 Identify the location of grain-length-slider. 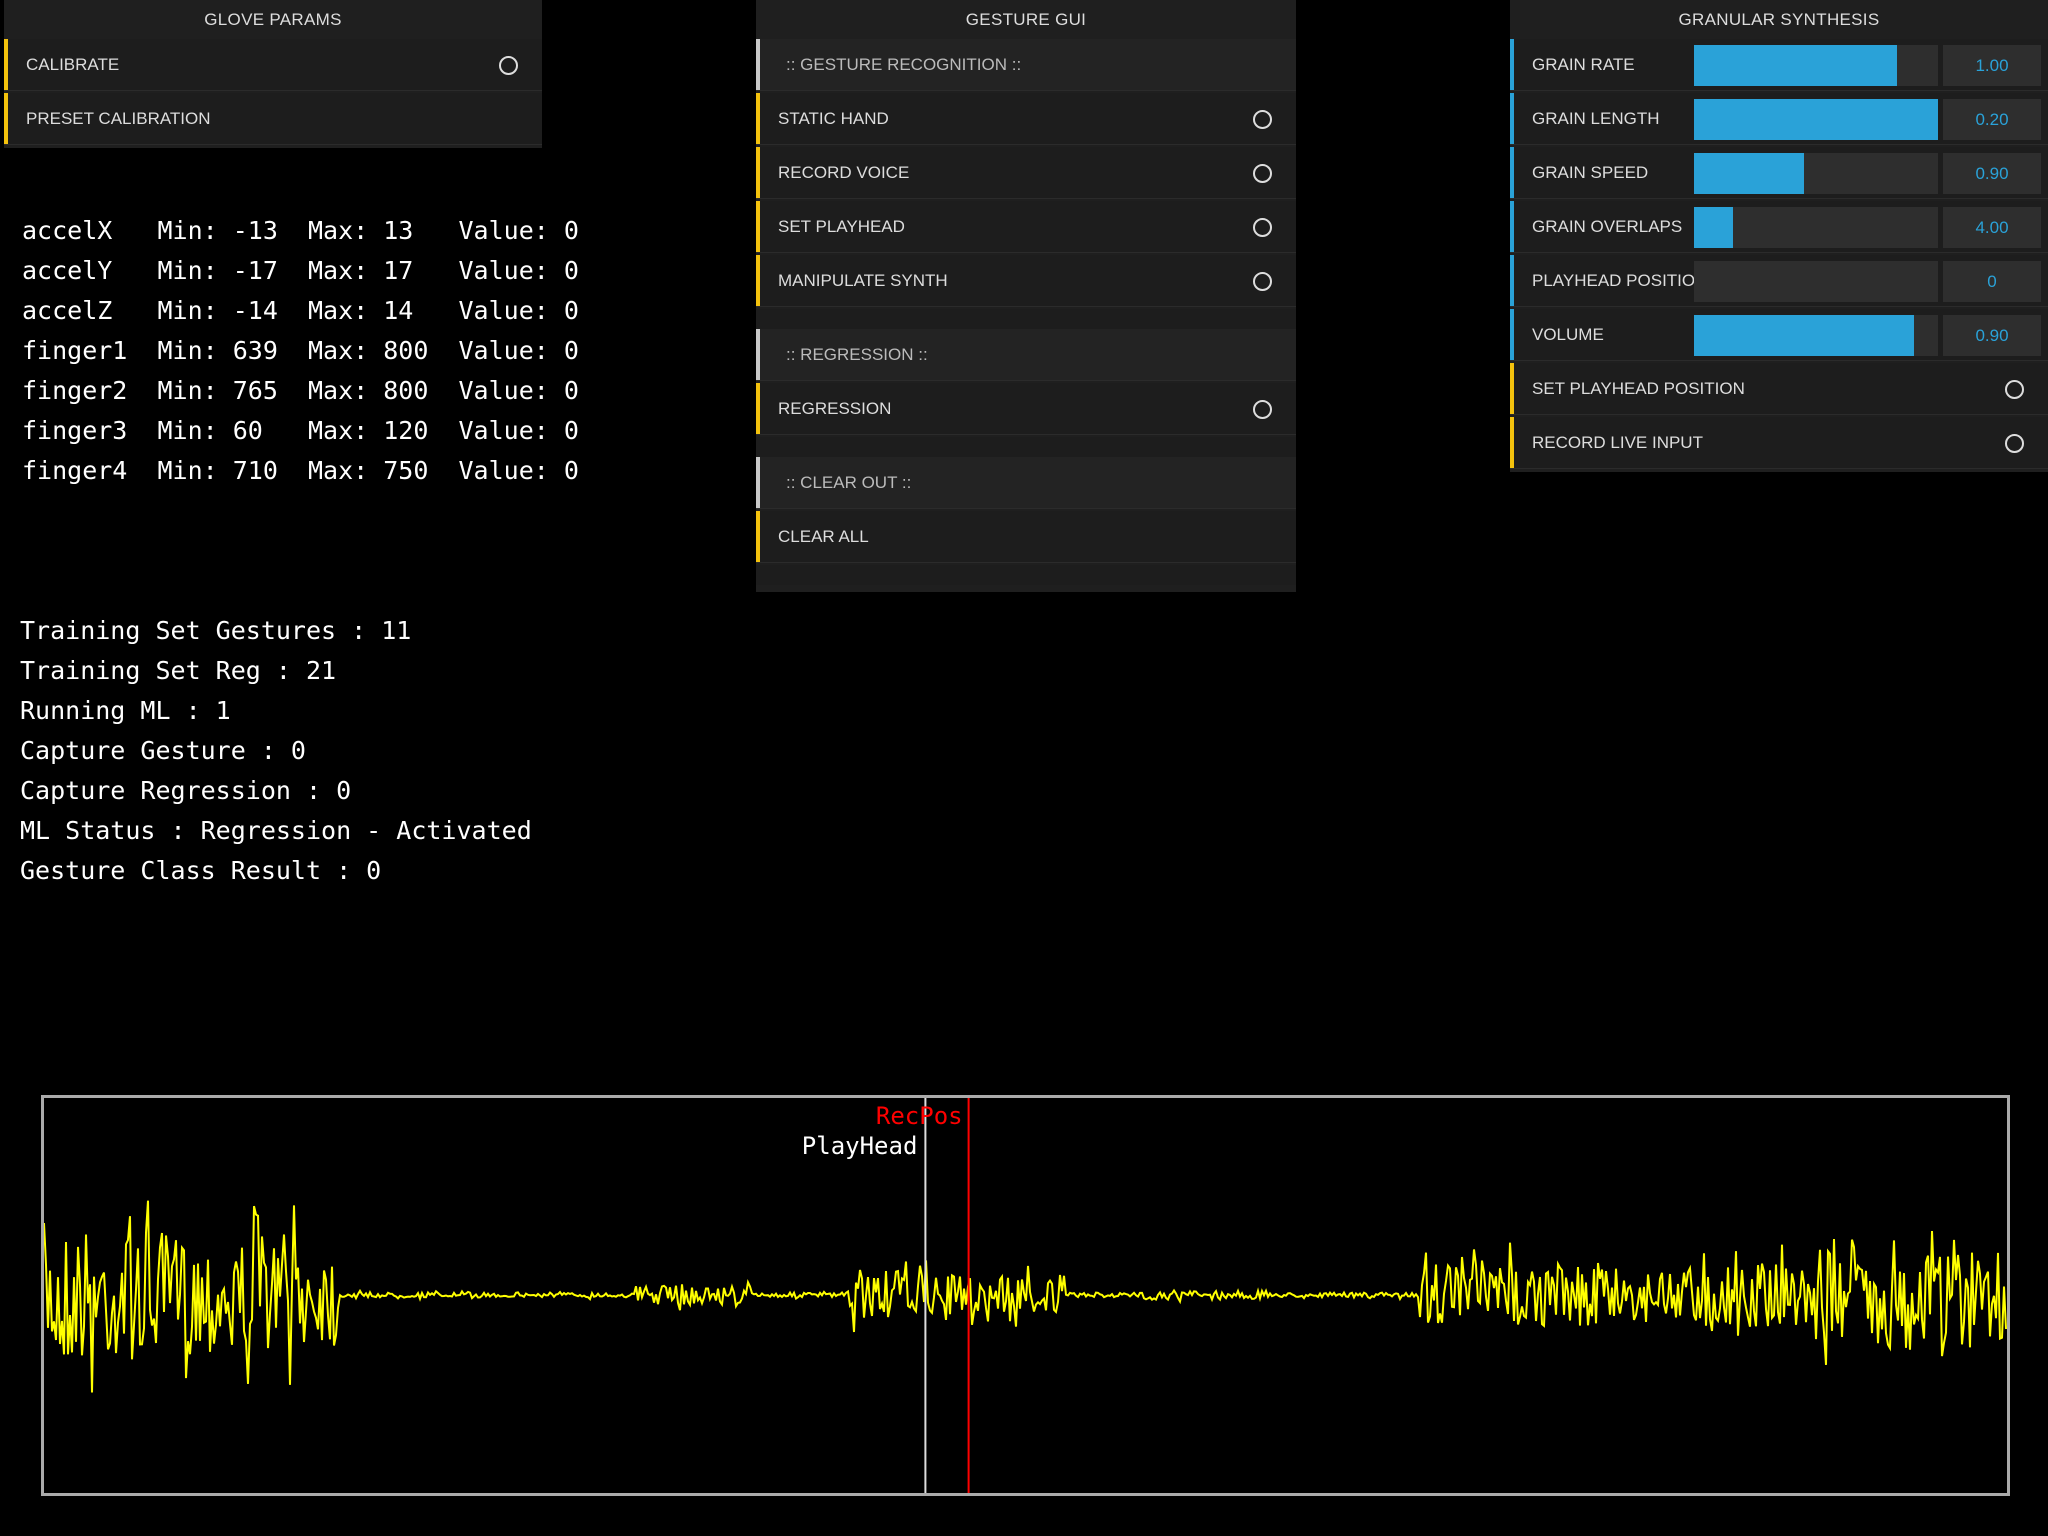
(1816, 119).